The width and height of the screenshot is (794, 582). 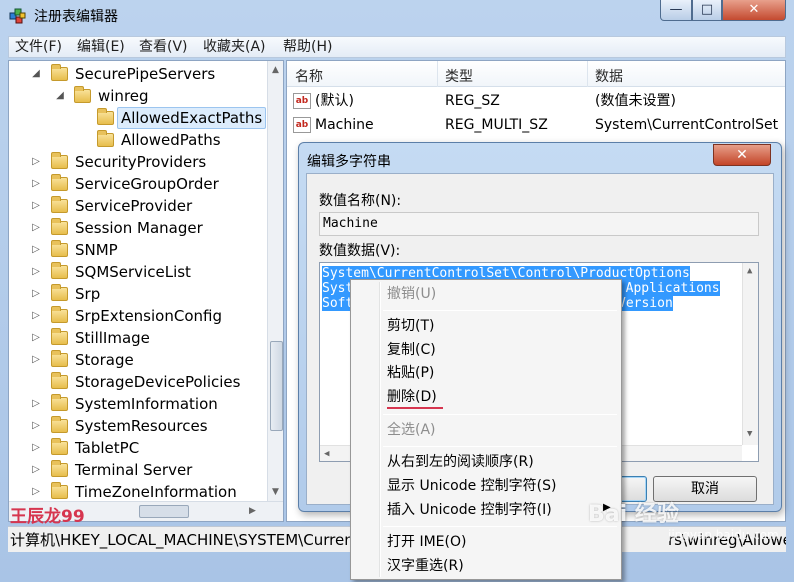 What do you see at coordinates (88, 294) in the screenshot?
I see `tree-item-label: Srp` at bounding box center [88, 294].